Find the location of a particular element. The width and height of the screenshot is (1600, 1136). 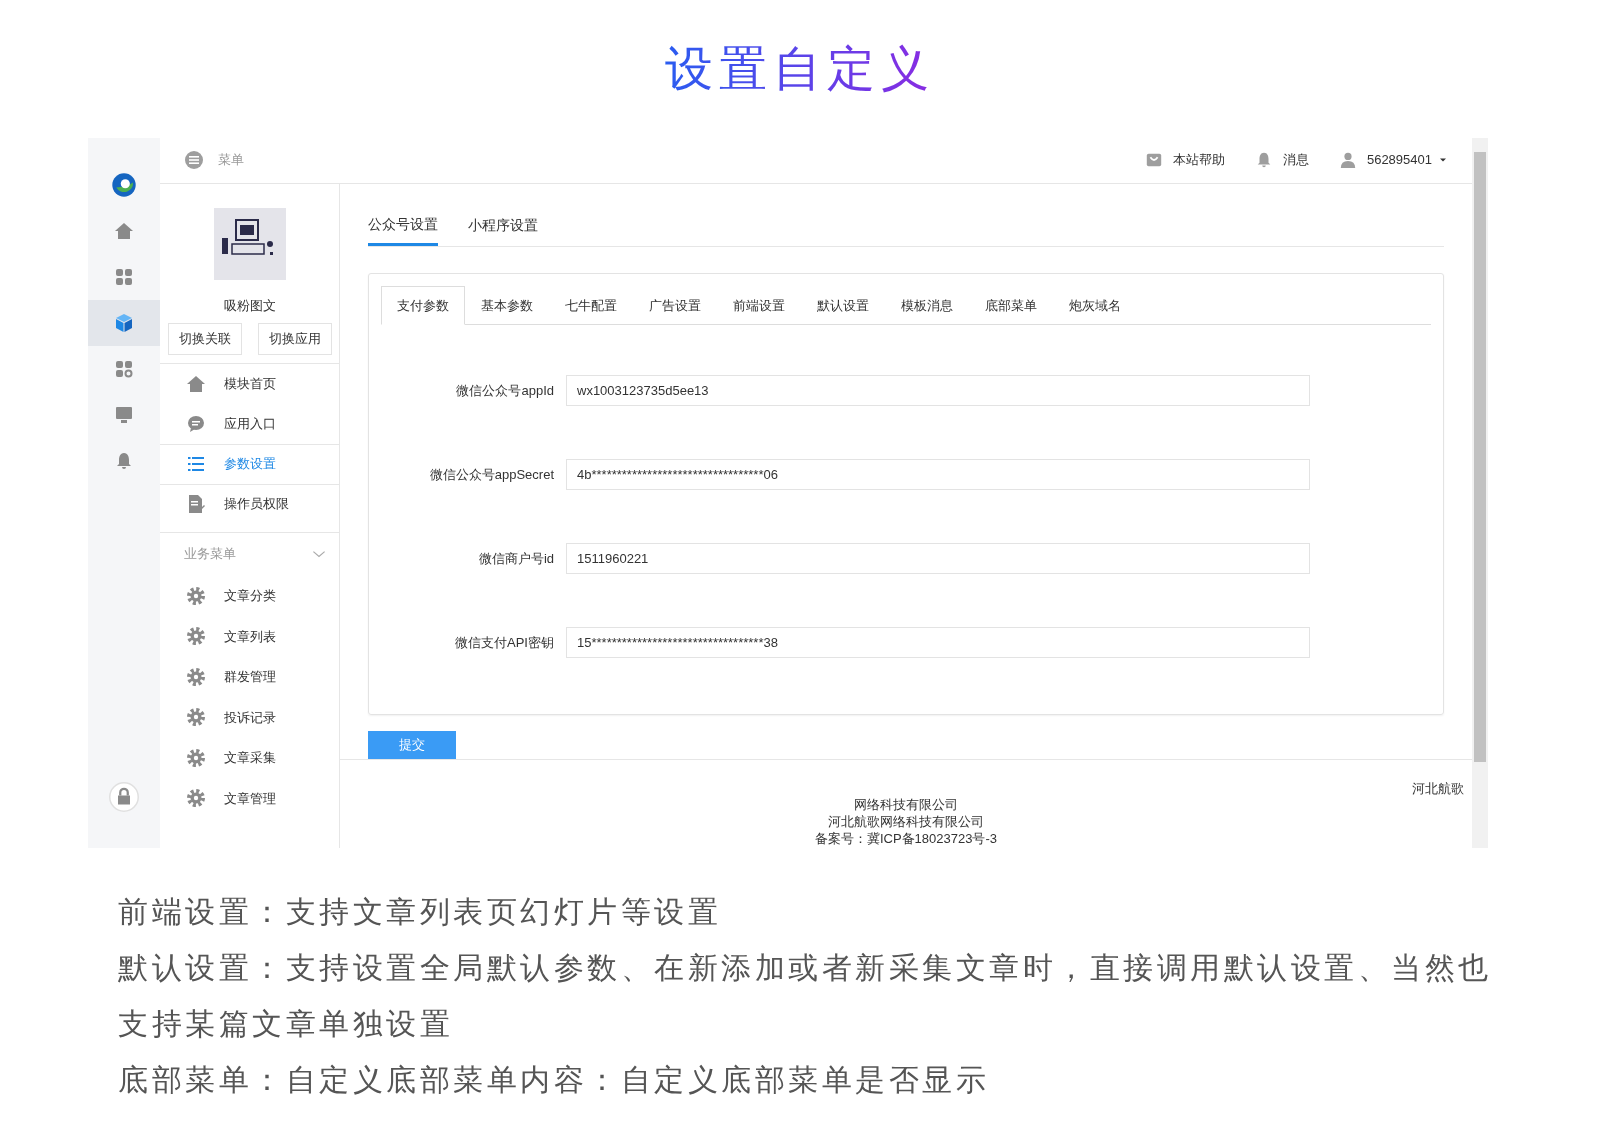

grid-icon is located at coordinates (124, 276).